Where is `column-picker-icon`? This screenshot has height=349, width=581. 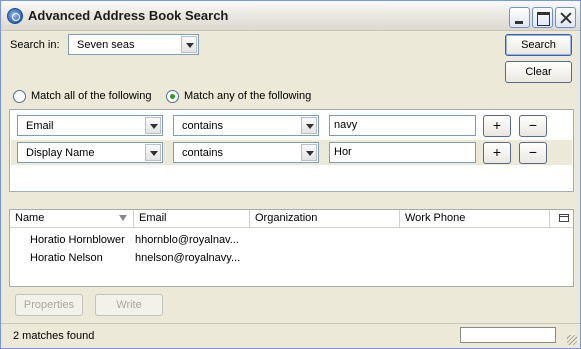 column-picker-icon is located at coordinates (564, 218).